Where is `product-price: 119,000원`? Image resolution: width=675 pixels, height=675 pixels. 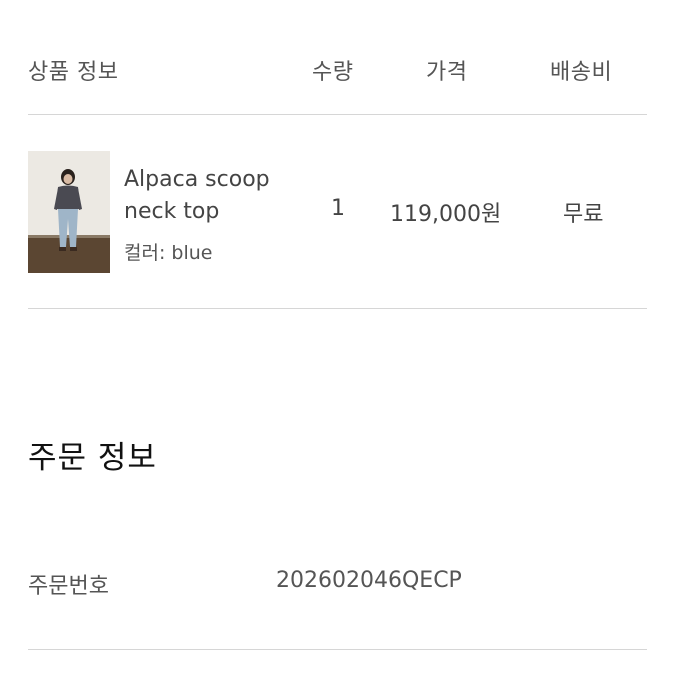 product-price: 119,000원 is located at coordinates (446, 214).